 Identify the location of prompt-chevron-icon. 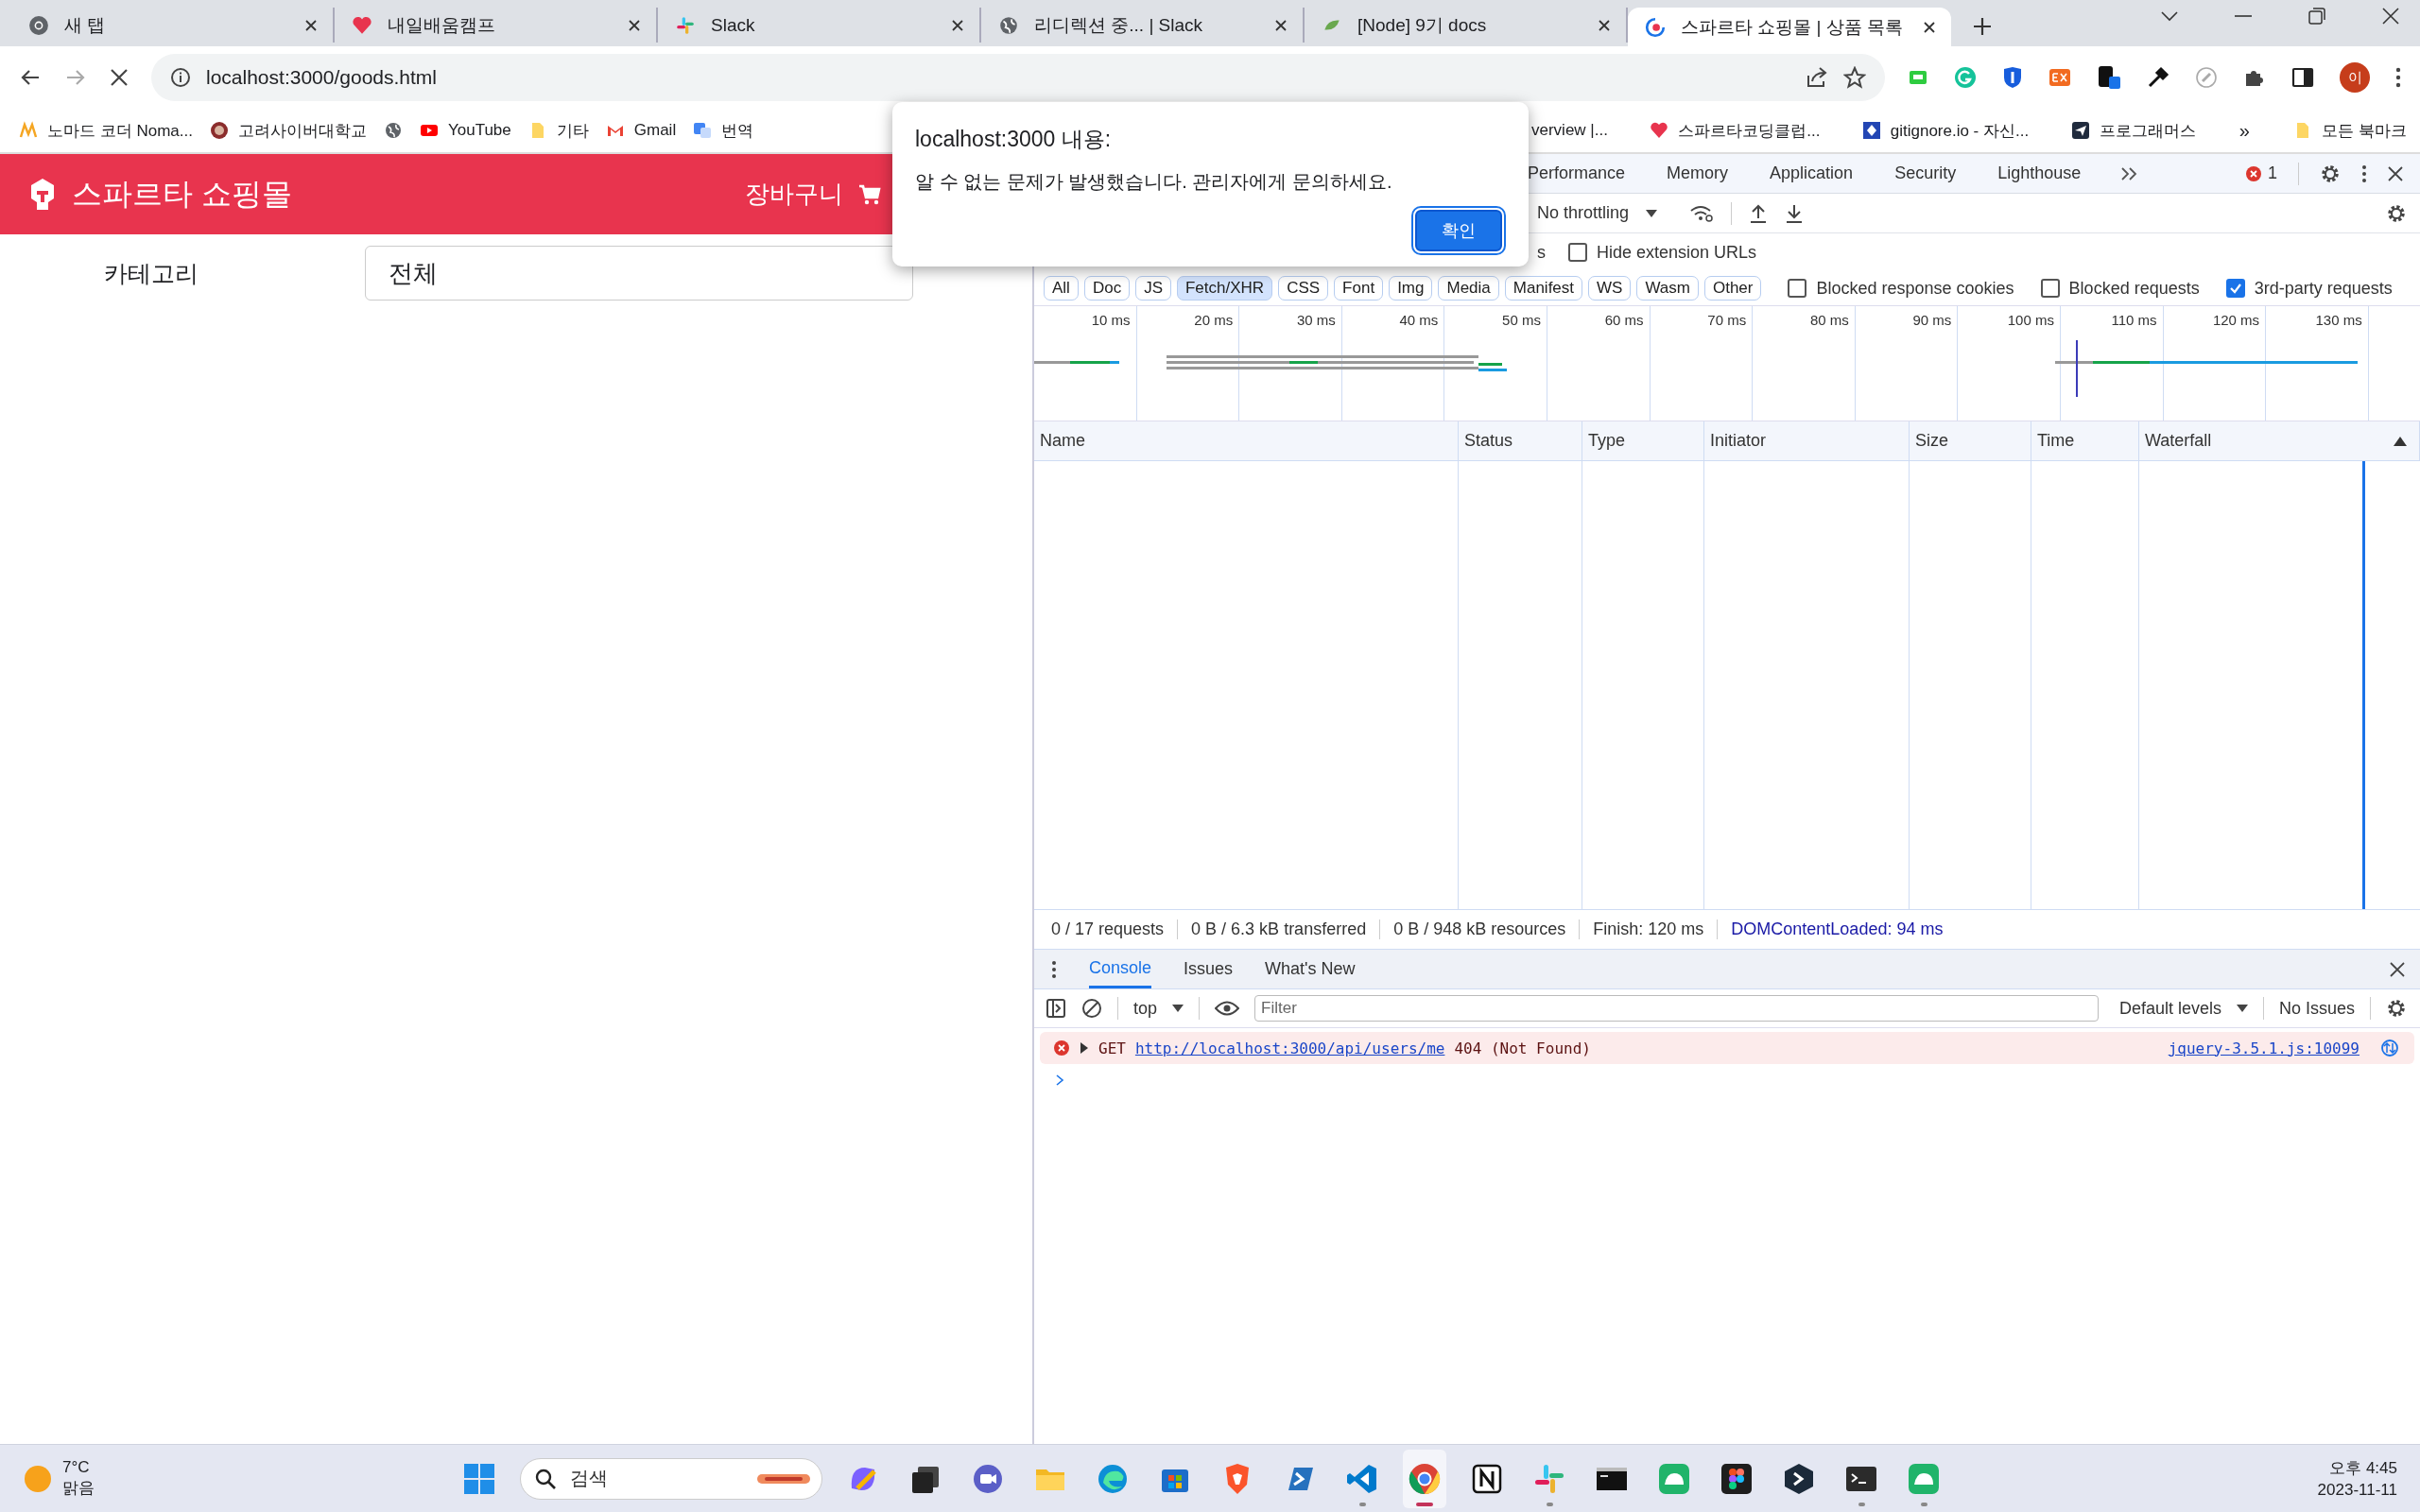
(1059, 1080).